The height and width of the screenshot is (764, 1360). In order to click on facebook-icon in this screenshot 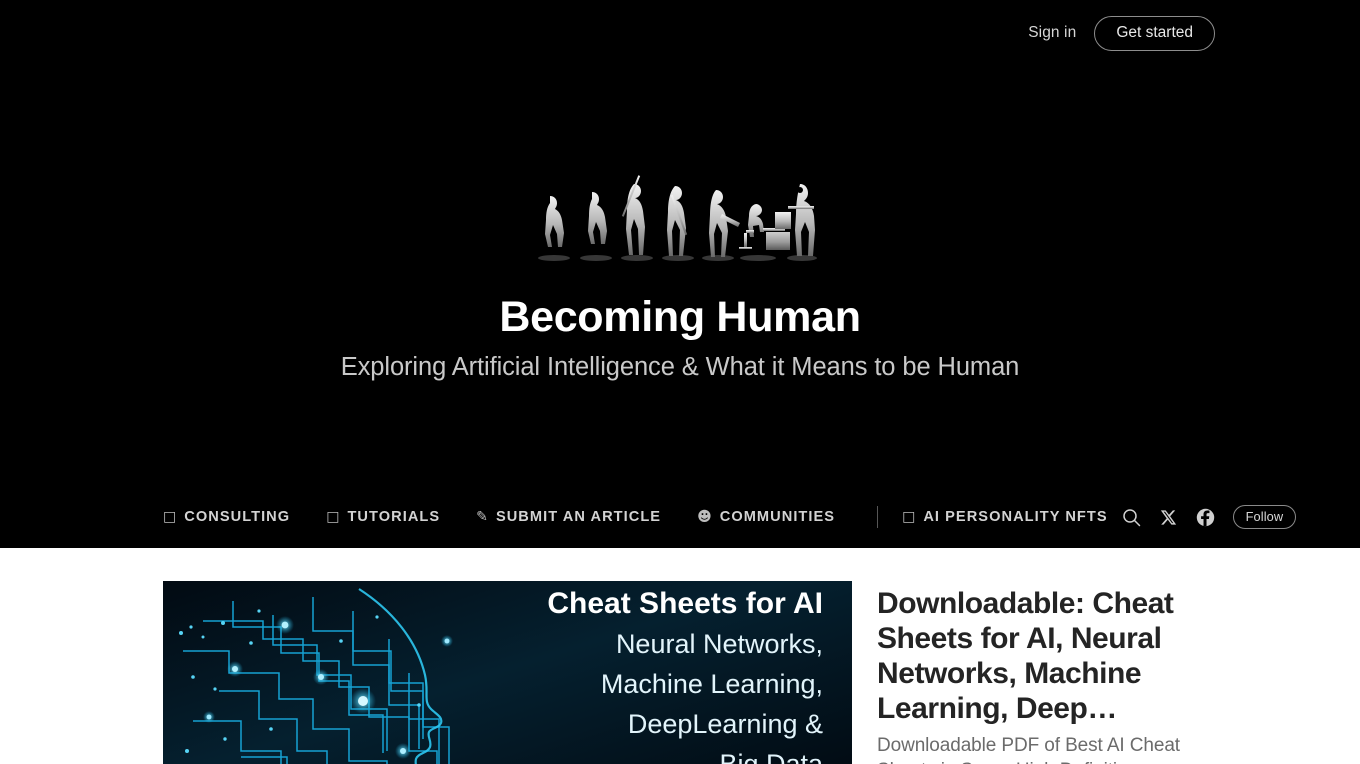, I will do `click(1206, 517)`.